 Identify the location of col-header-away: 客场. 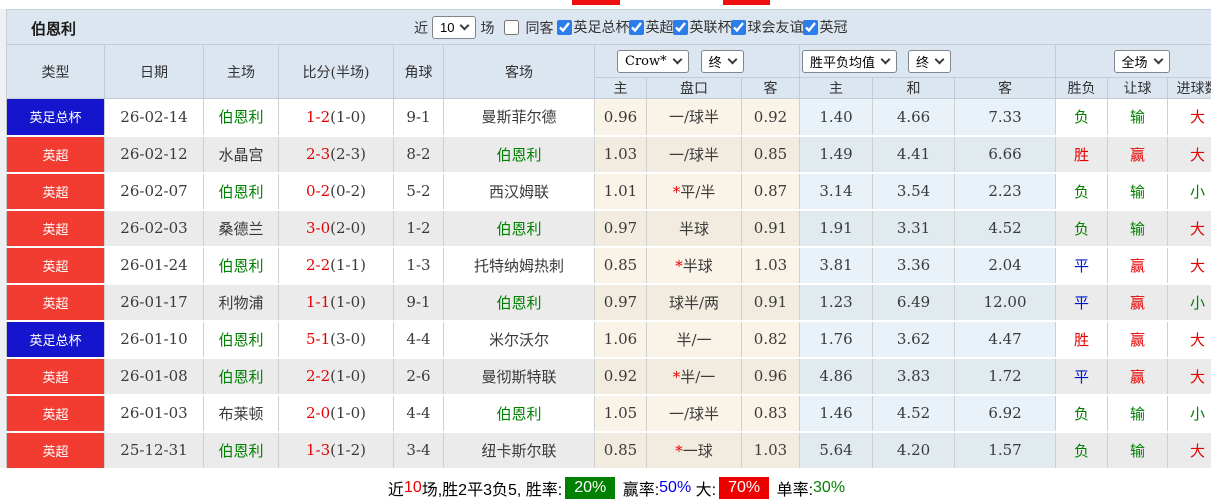
(519, 71).